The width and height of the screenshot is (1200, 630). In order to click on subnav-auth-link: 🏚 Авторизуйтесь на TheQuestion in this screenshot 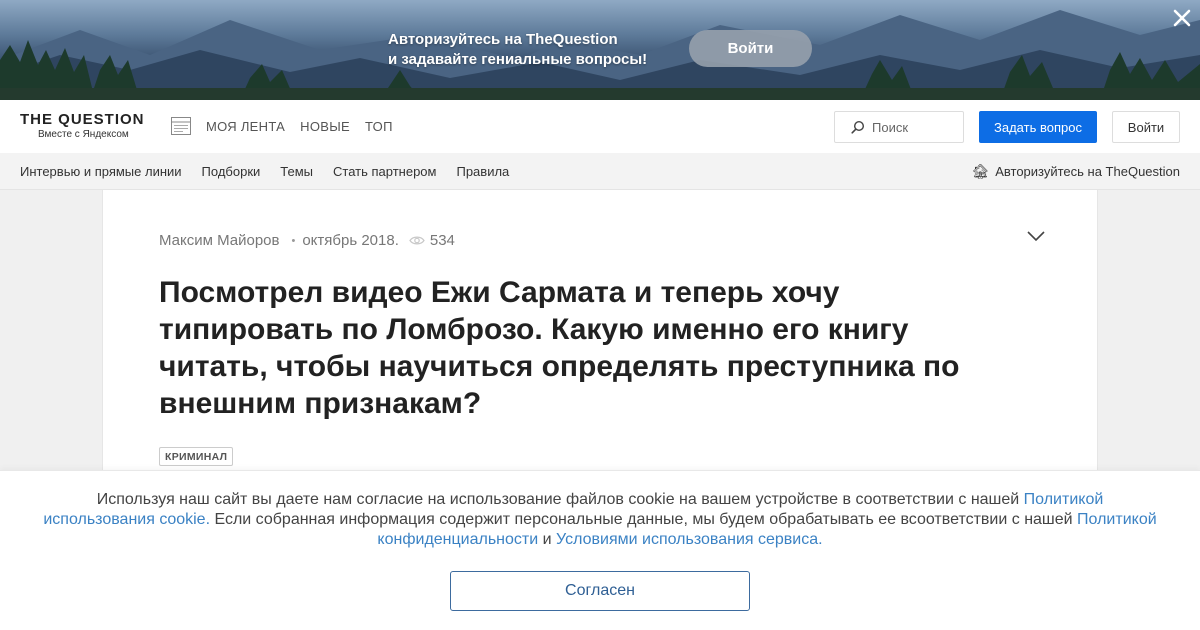, I will do `click(1075, 171)`.